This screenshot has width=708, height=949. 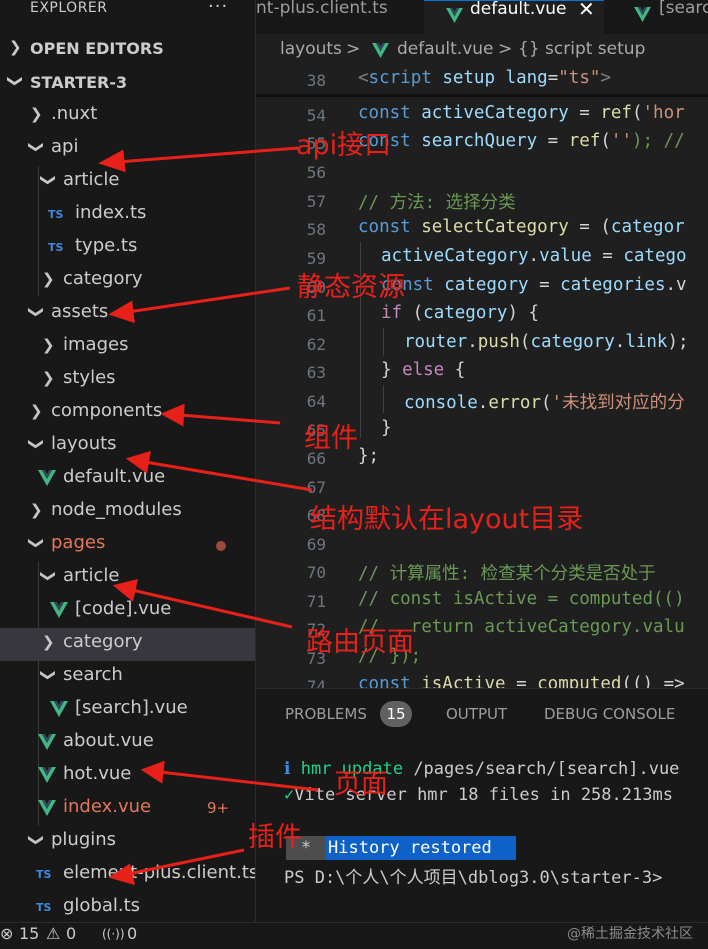 I want to click on line-number: 70, so click(x=316, y=572).